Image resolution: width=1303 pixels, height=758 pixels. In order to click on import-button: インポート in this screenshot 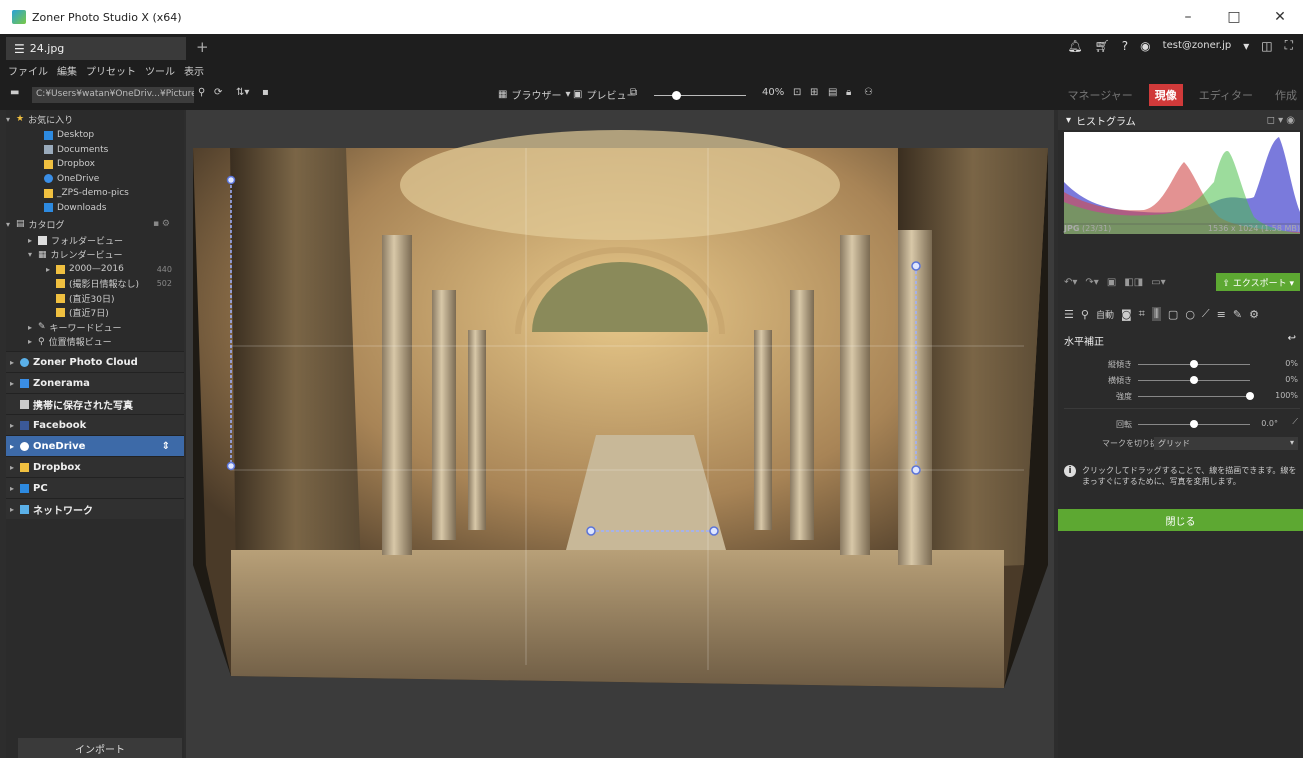, I will do `click(100, 748)`.